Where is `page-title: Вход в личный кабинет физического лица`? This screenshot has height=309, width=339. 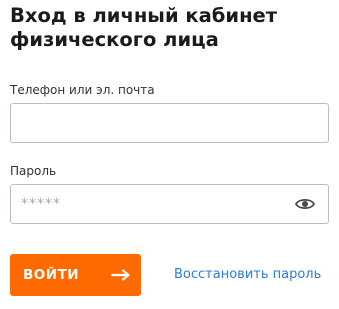
page-title: Вход в личный кабинет физического лица is located at coordinates (144, 27).